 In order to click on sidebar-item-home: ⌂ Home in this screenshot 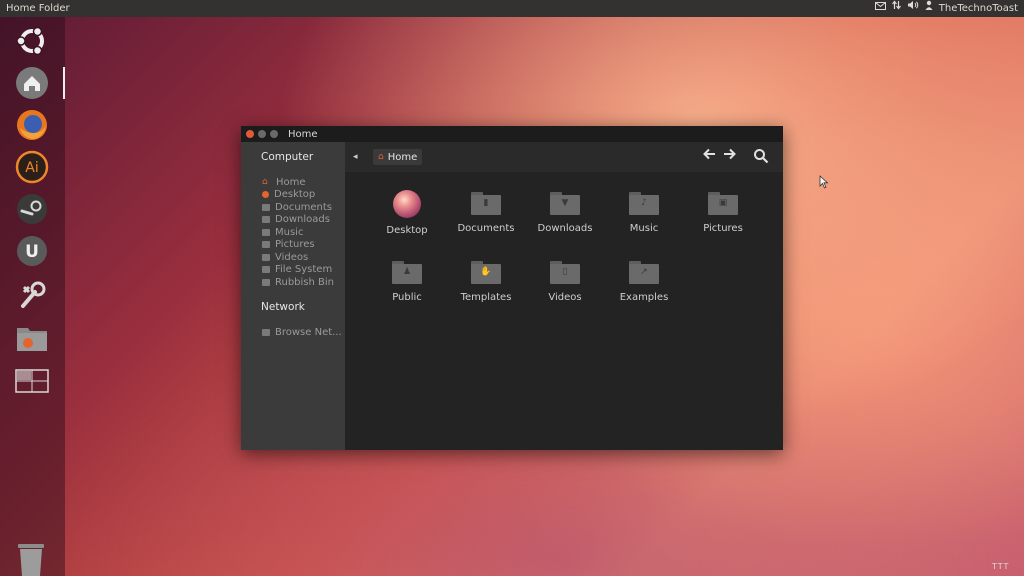, I will do `click(284, 182)`.